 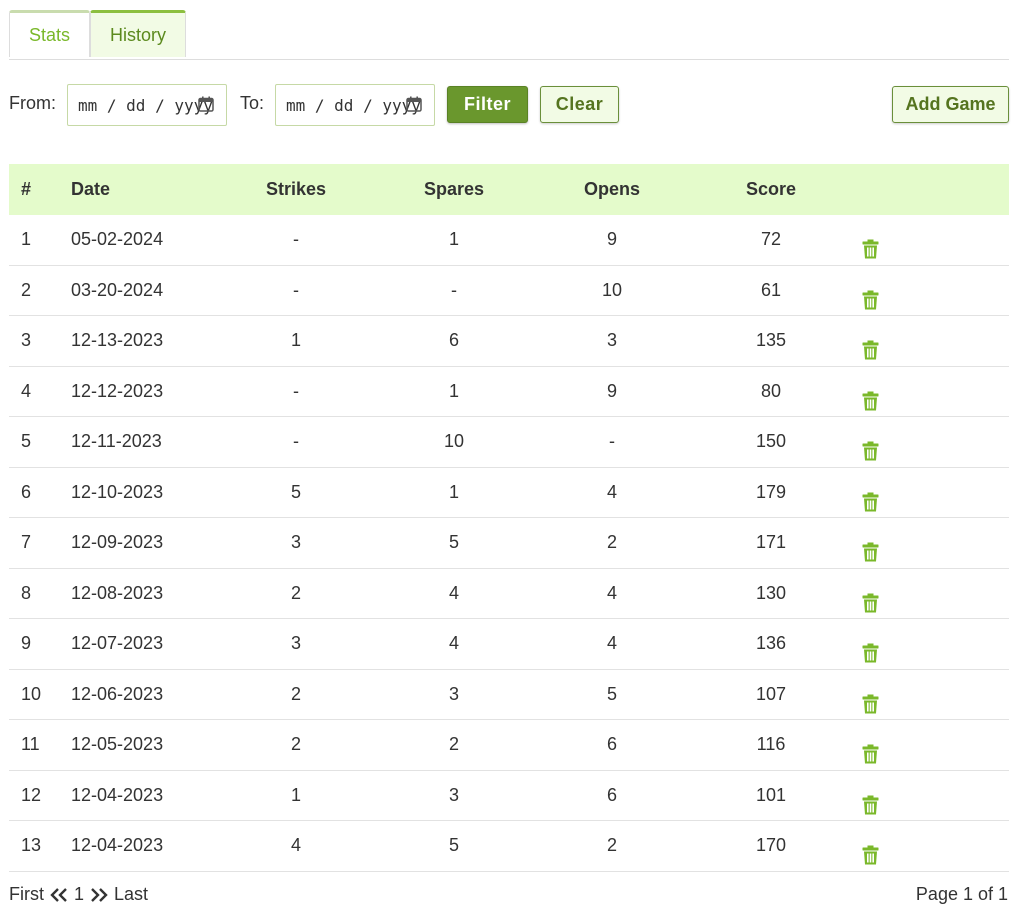 I want to click on cell-num: 12, so click(x=31, y=794).